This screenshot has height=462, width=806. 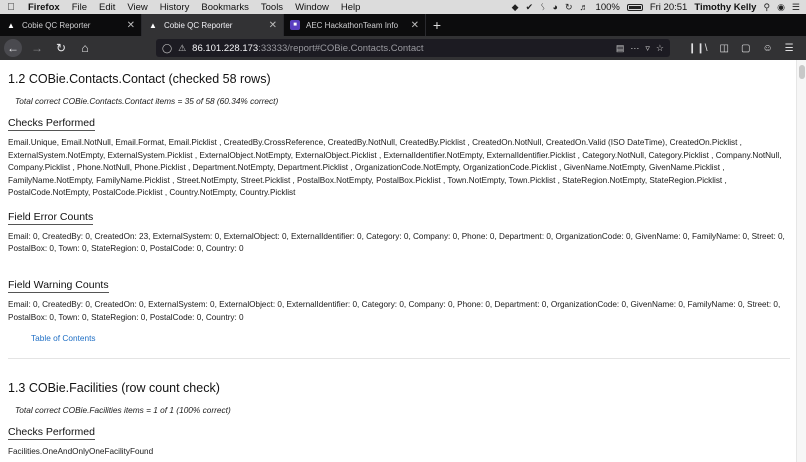 What do you see at coordinates (542, 7) in the screenshot?
I see `bluetooth-icon: ᛊ` at bounding box center [542, 7].